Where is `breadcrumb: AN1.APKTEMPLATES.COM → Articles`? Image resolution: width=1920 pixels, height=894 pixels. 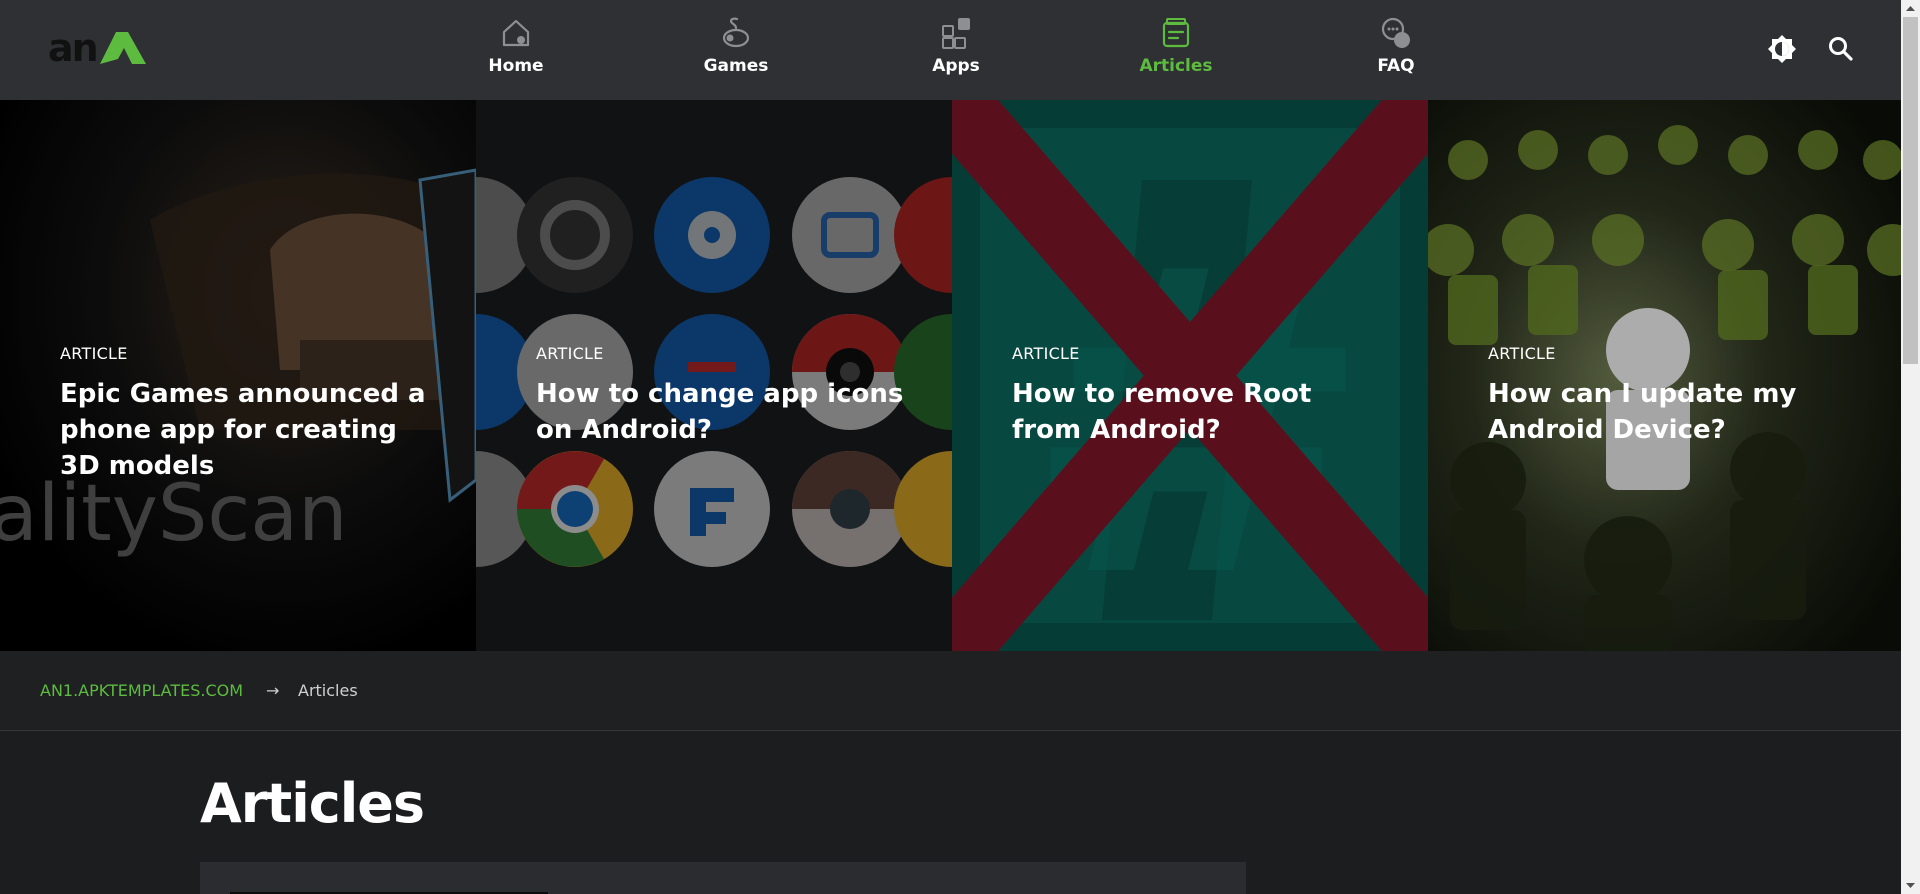 breadcrumb: AN1.APKTEMPLATES.COM → Articles is located at coordinates (950, 691).